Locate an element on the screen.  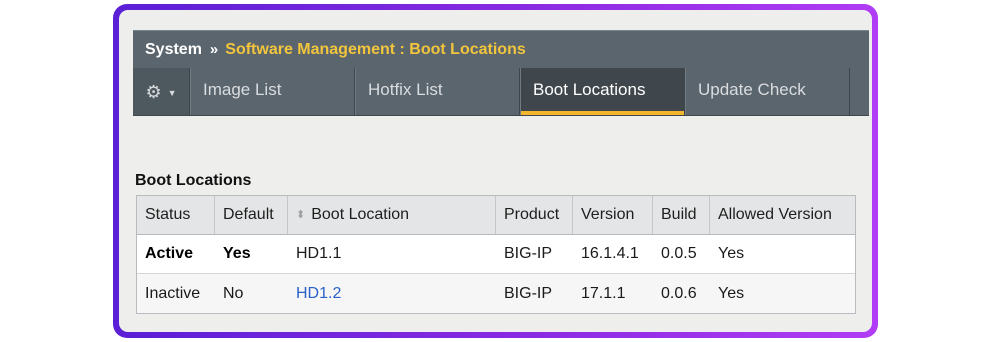
tab-boot-locations: Boot Locations is located at coordinates (602, 91).